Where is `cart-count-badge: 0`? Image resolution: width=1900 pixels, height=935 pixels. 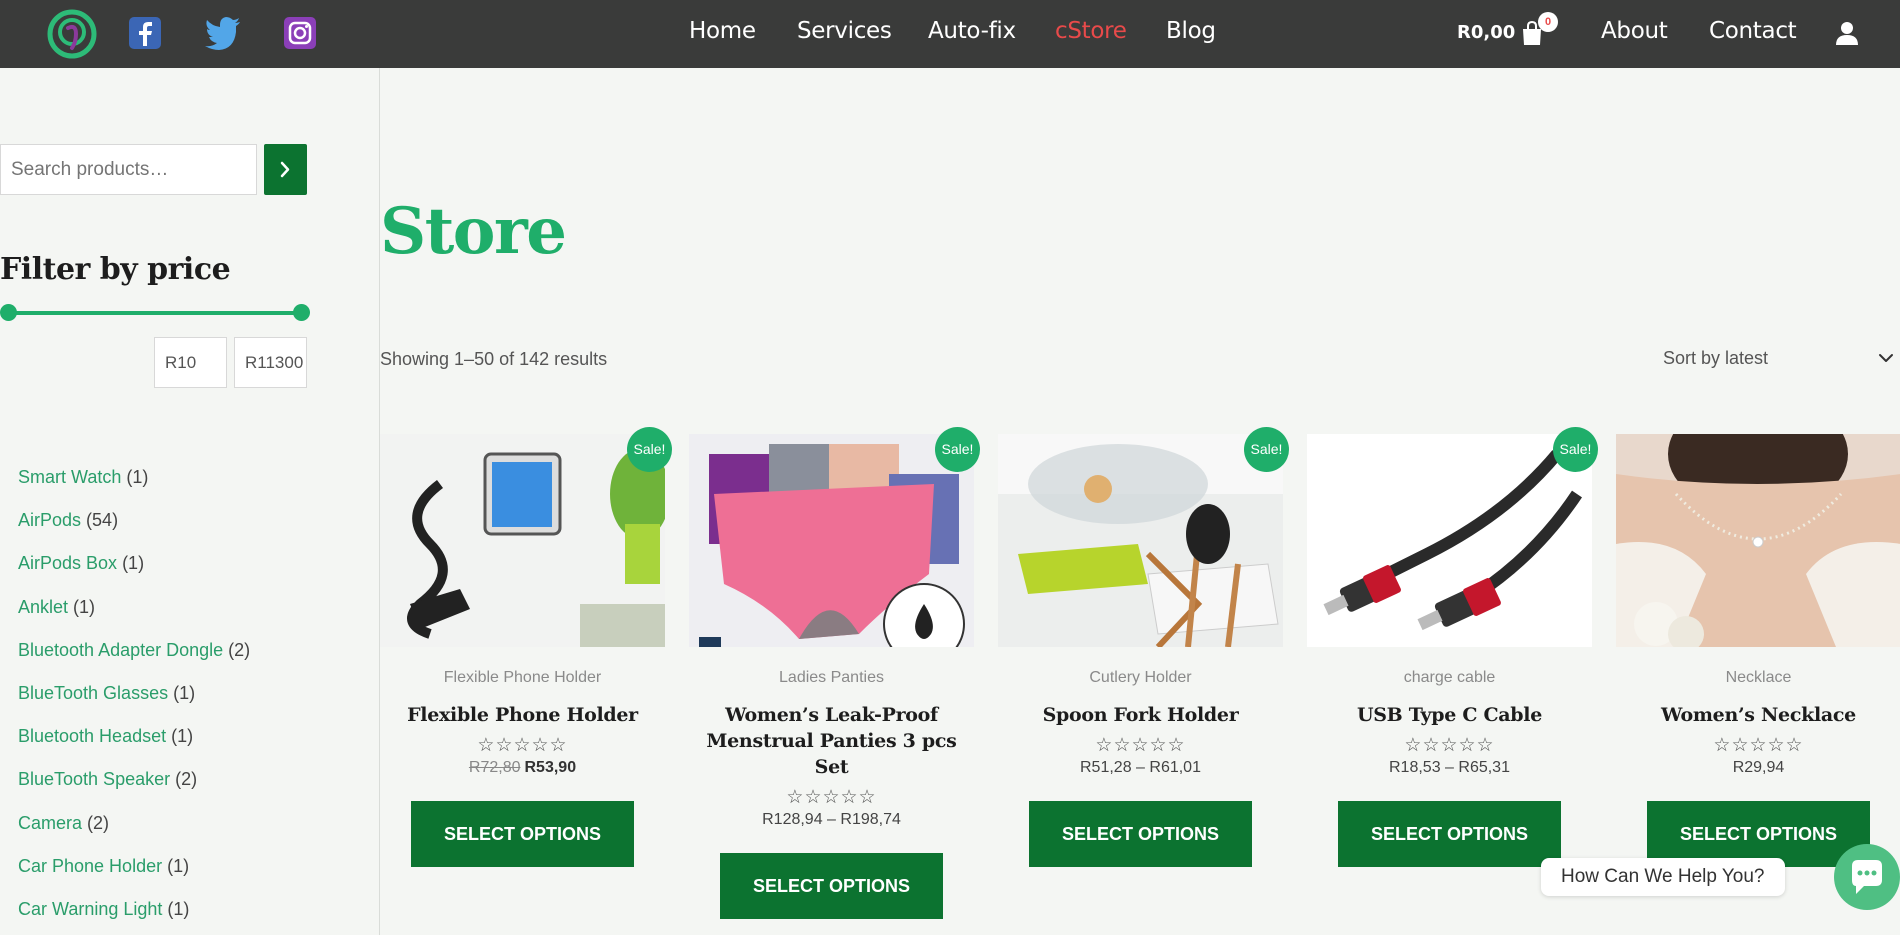
cart-count-badge: 0 is located at coordinates (1548, 22).